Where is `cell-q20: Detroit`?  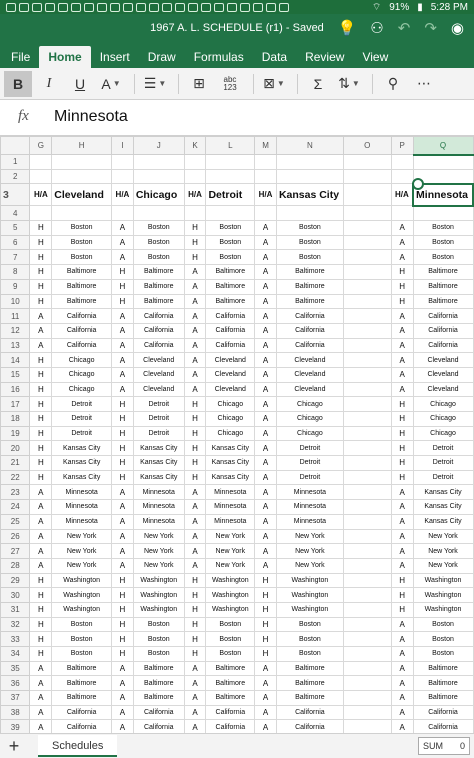 cell-q20: Detroit is located at coordinates (443, 448).